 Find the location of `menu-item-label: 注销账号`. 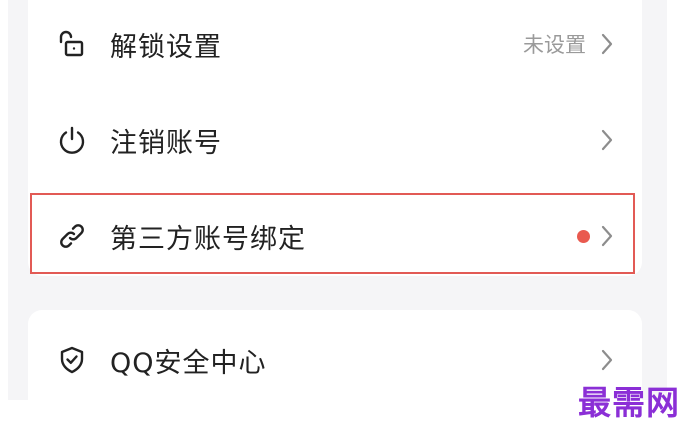

menu-item-label: 注销账号 is located at coordinates (166, 143).